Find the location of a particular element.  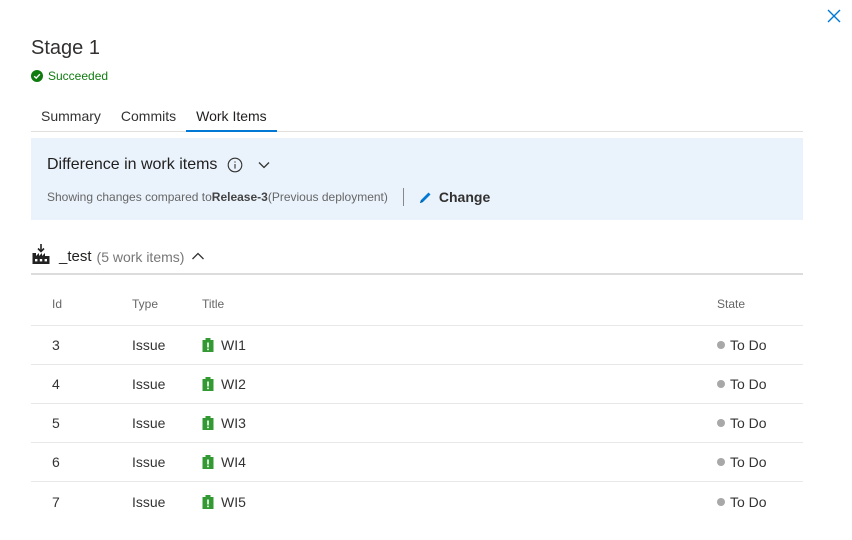

status-badge: Succeeded is located at coordinates (69, 76).